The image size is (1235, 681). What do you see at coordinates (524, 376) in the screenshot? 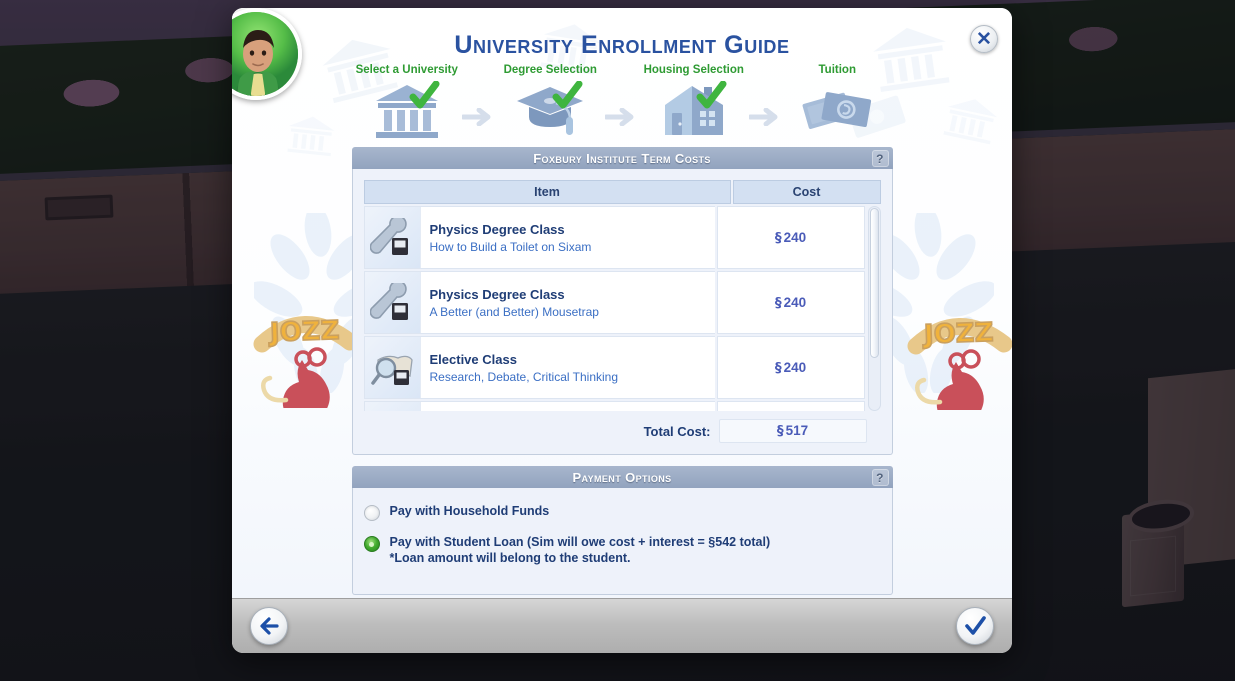
I see `row-subtitle: Research, Debate, Critical Thinking` at bounding box center [524, 376].